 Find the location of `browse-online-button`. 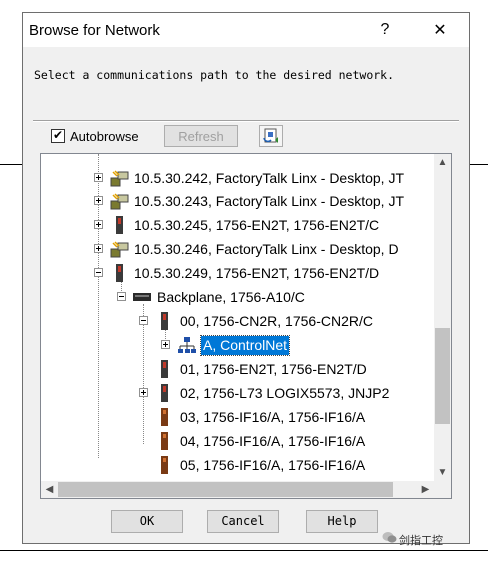

browse-online-button is located at coordinates (271, 136).